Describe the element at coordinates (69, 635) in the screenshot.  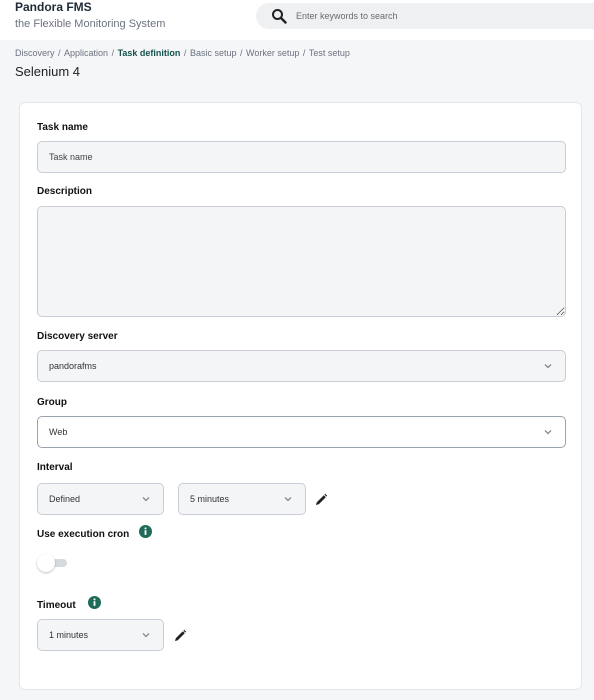
I see `timeout-value: 1 minutes` at that location.